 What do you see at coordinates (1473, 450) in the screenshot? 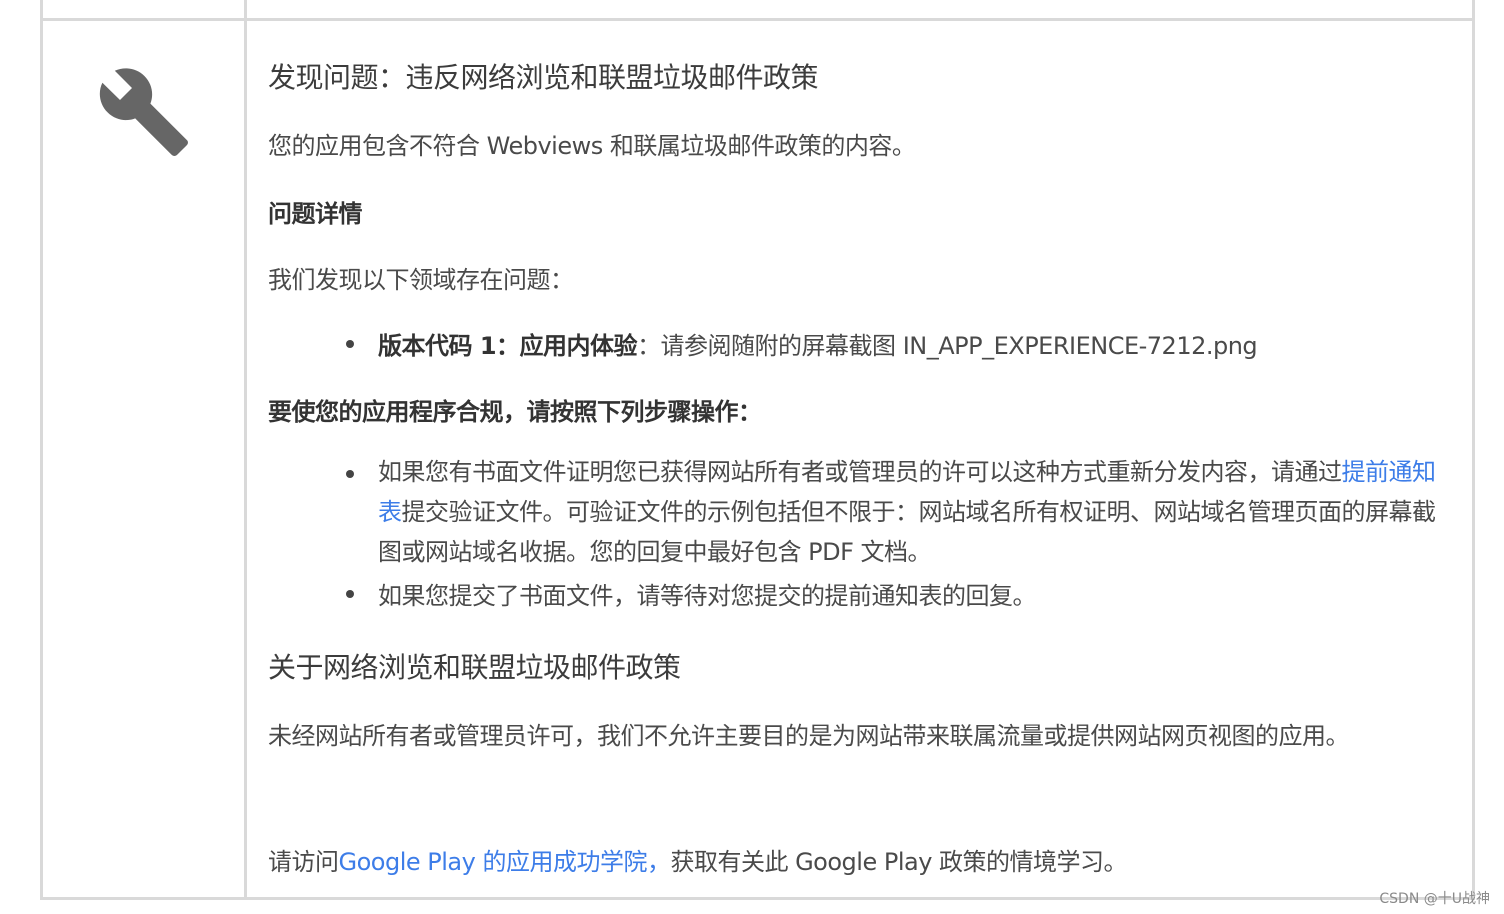
I see `table-border-right` at bounding box center [1473, 450].